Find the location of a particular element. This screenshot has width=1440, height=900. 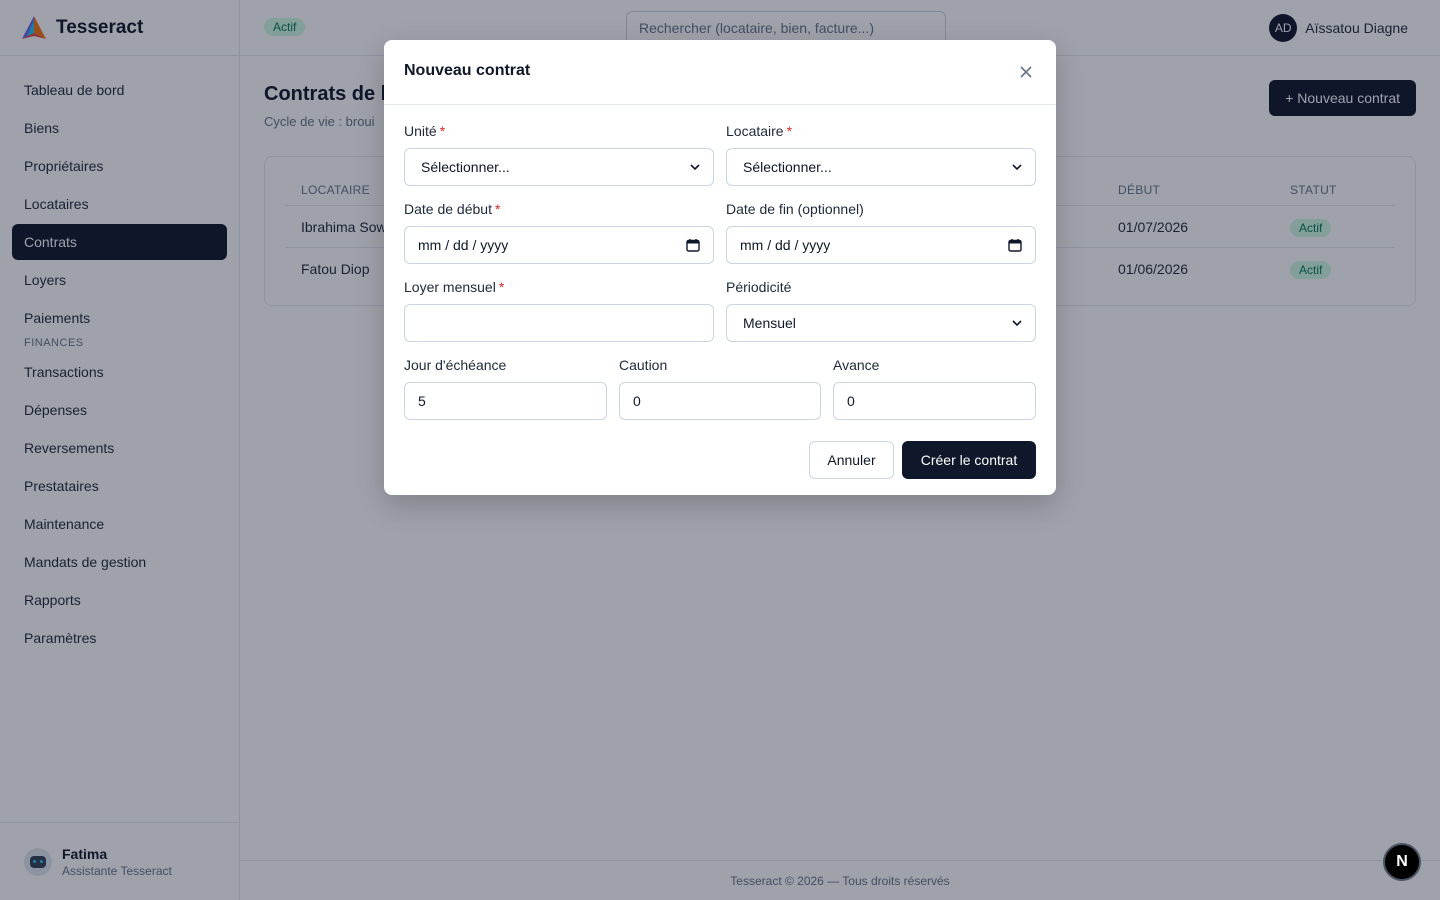

loyer-input is located at coordinates (559, 323).